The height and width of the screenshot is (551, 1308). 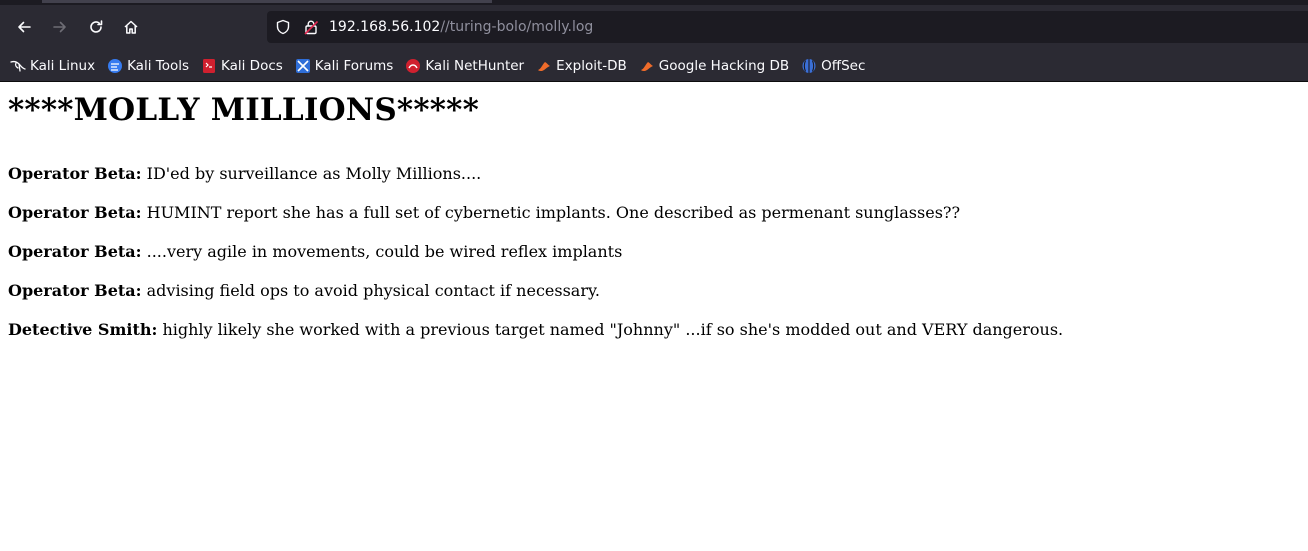 I want to click on bookmark-label: Google Hacking DB, so click(x=724, y=66).